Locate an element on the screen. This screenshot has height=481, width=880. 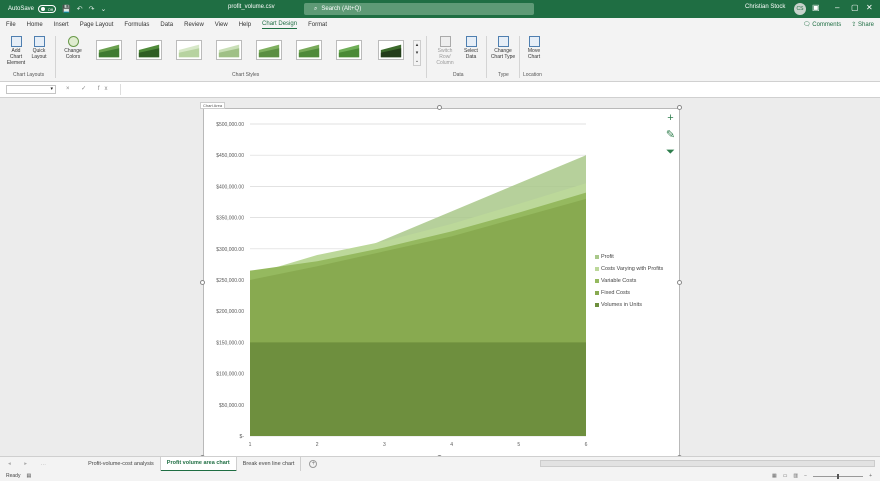
normal-view-icon: ▦ is located at coordinates (774, 476).